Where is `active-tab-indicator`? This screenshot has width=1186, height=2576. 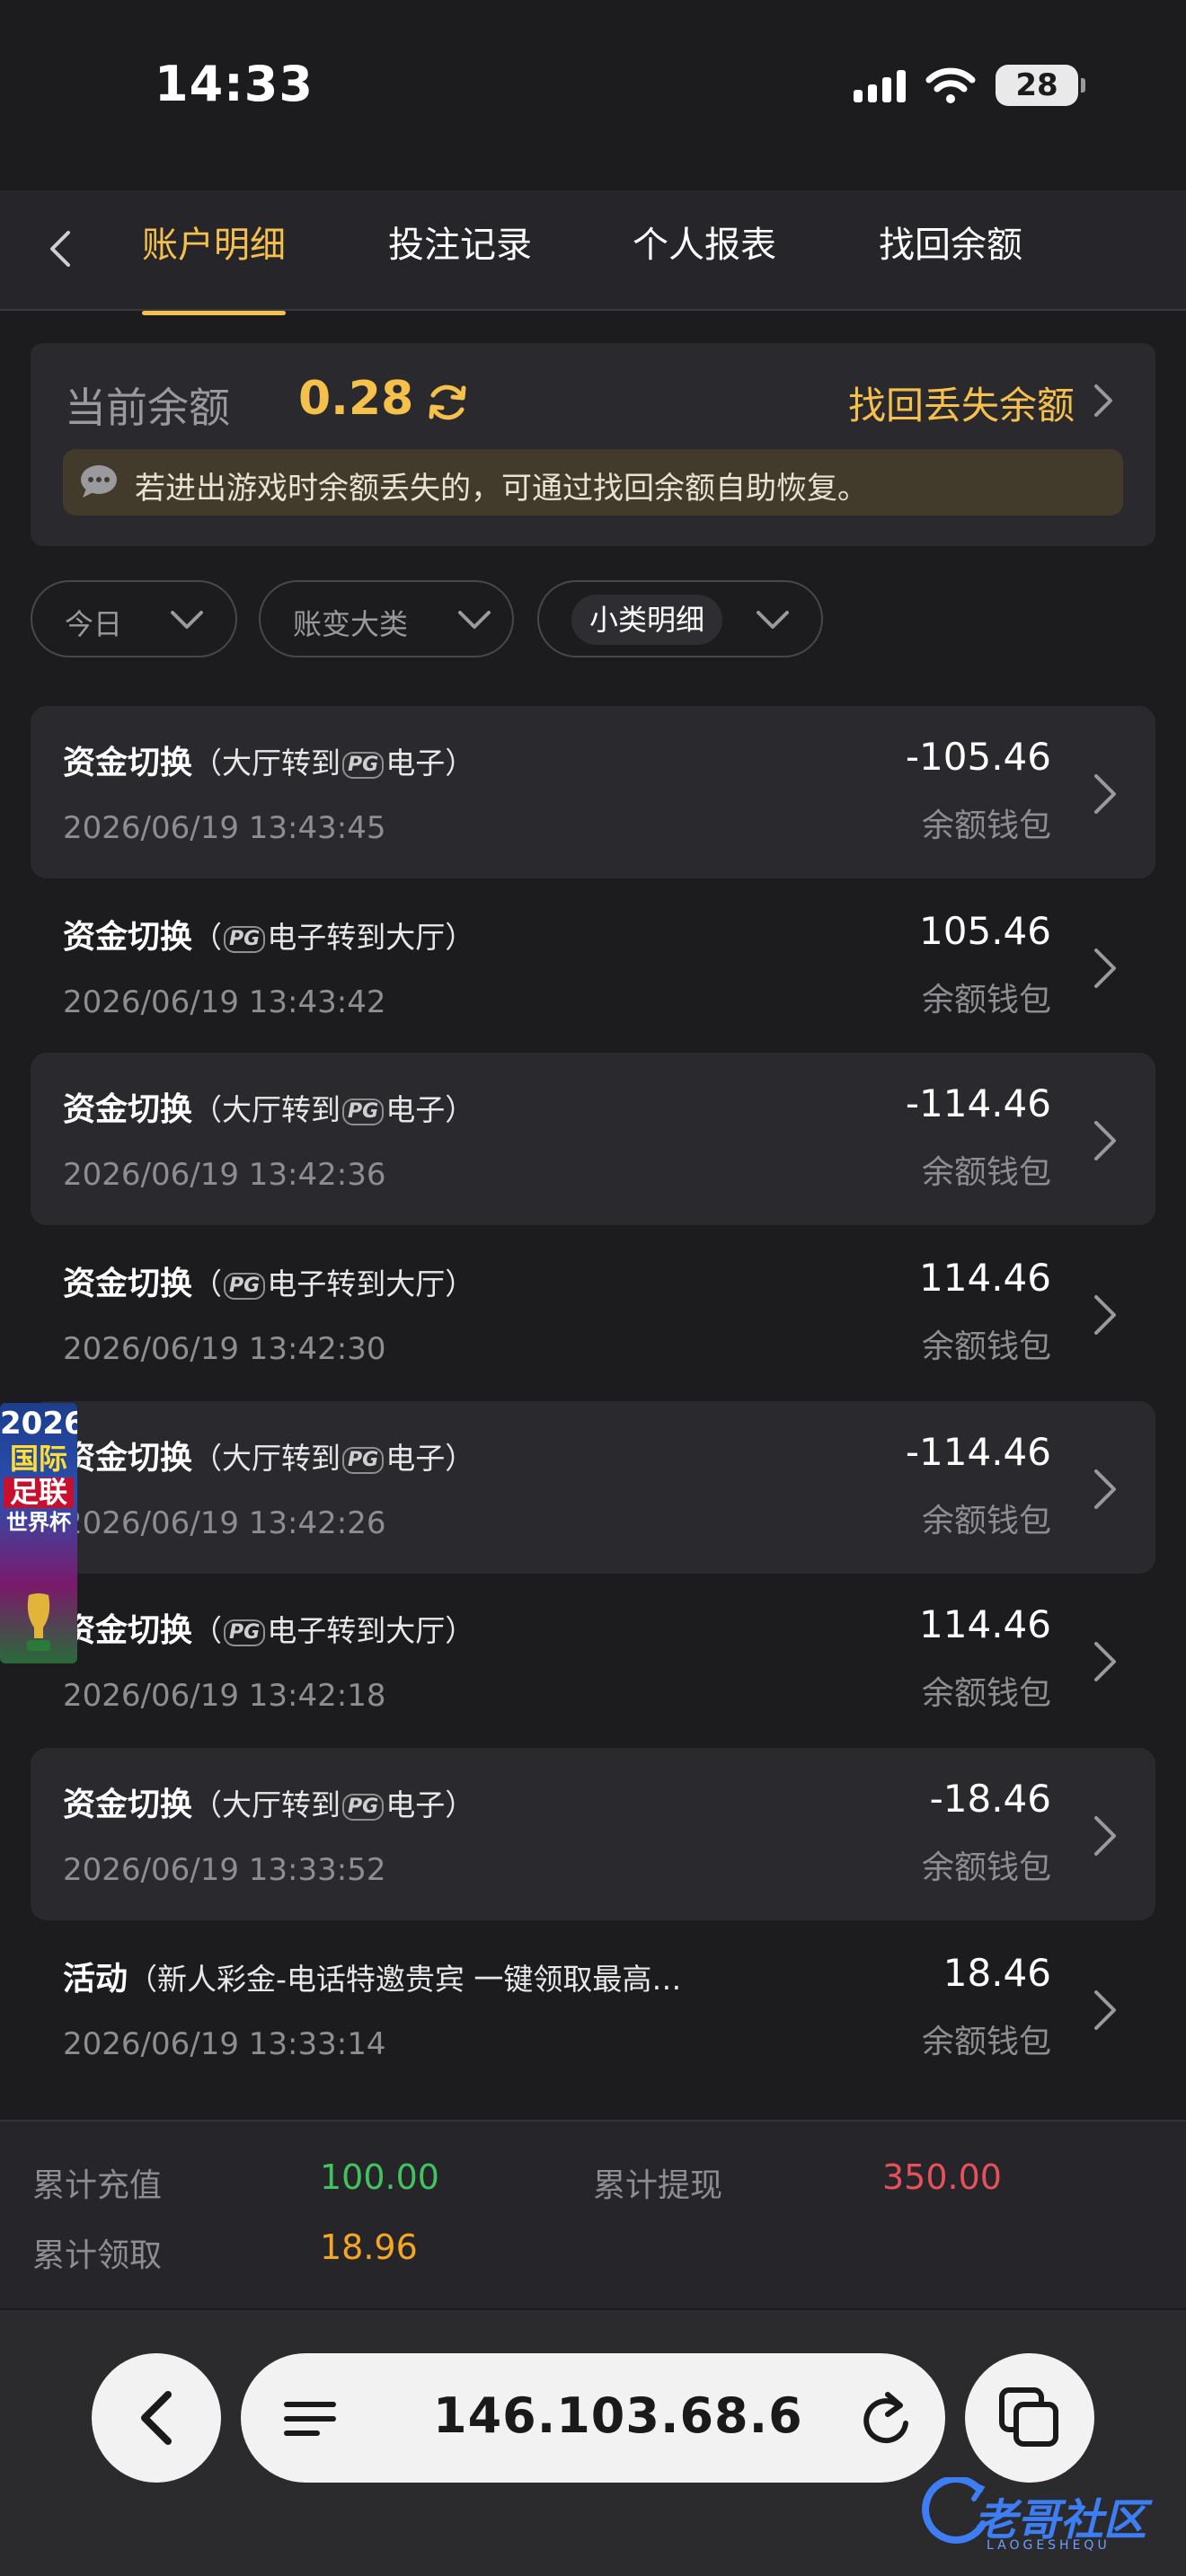
active-tab-indicator is located at coordinates (214, 313).